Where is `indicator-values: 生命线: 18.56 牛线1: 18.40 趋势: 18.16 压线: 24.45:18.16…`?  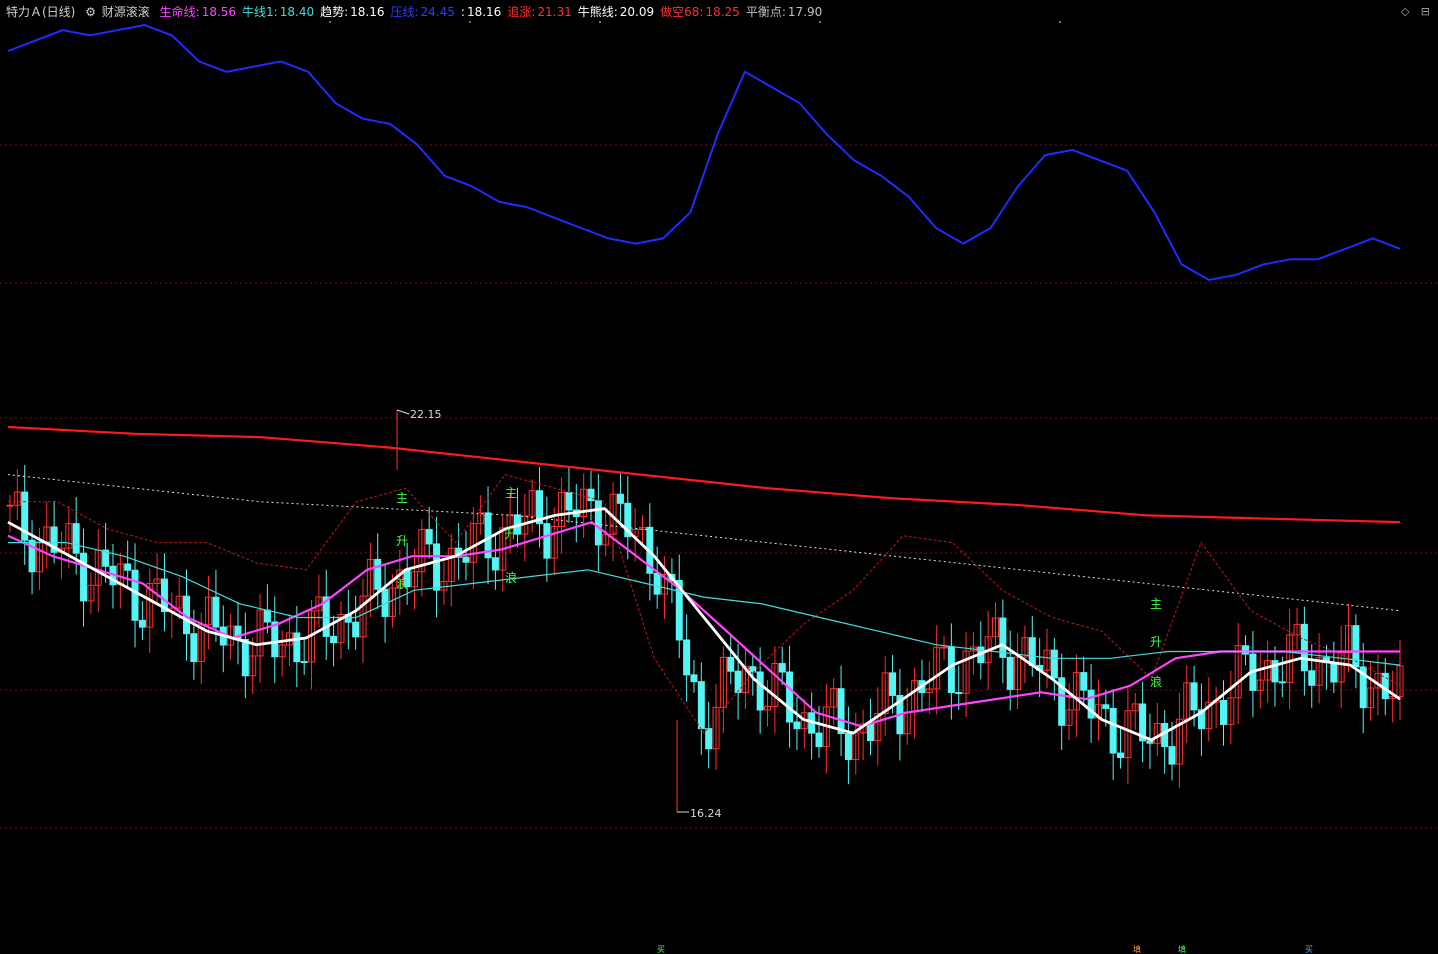
indicator-values: 生命线: 18.56 牛线1: 18.40 趋势: 18.16 压线: 24.45:18.16… is located at coordinates (488, 12).